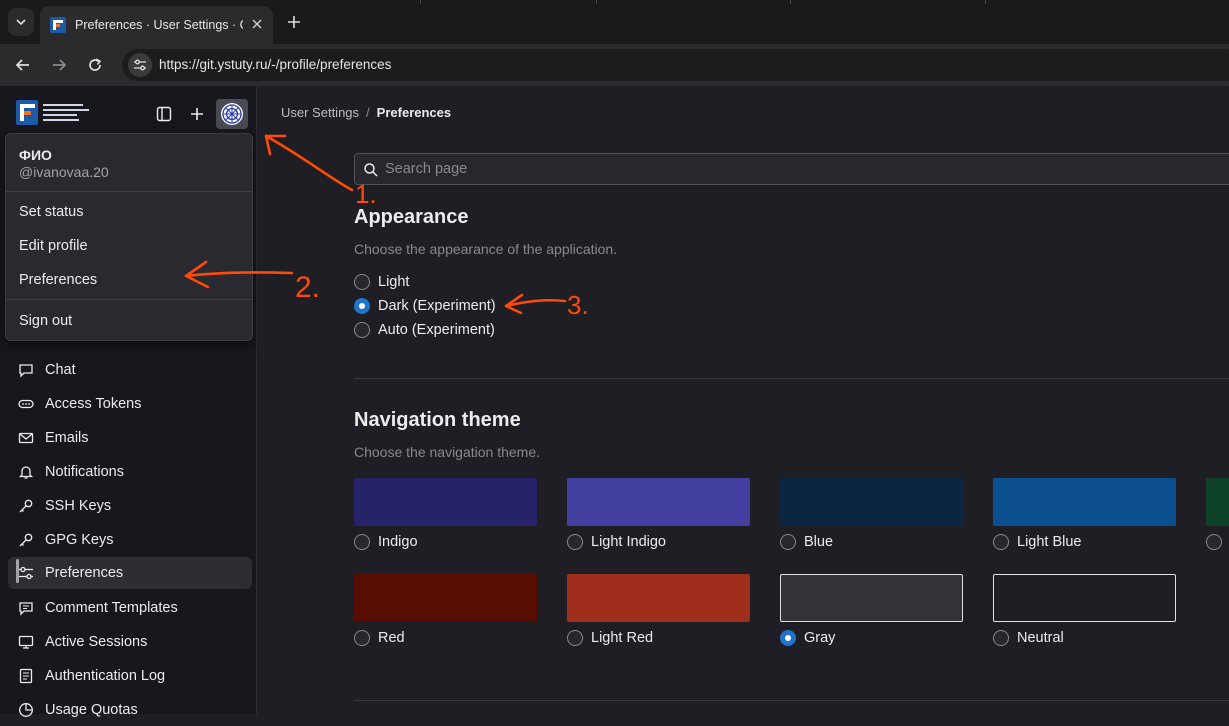 This screenshot has height=726, width=1229. I want to click on sidebar-item-notifications: Notifications, so click(130, 472).